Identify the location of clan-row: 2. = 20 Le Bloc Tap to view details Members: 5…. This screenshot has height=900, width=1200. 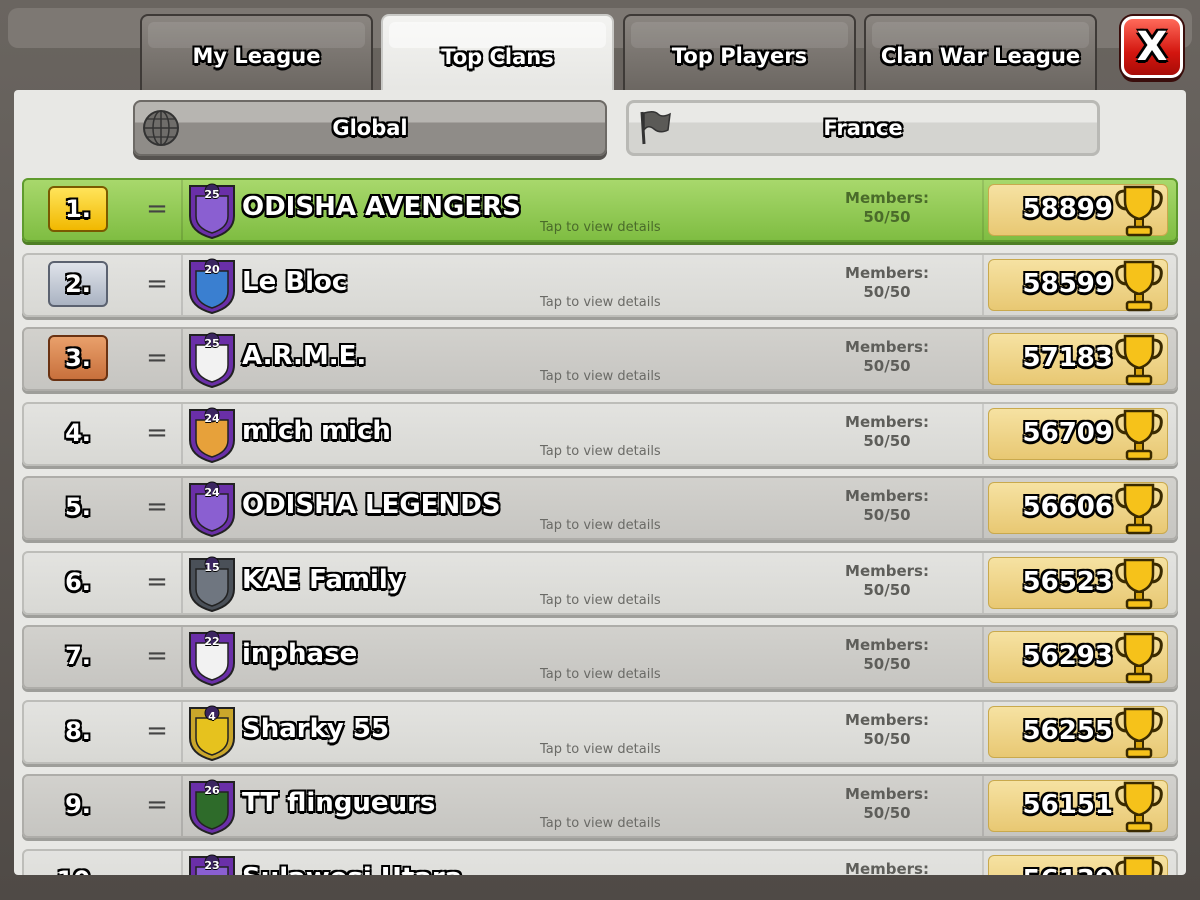
(600, 284).